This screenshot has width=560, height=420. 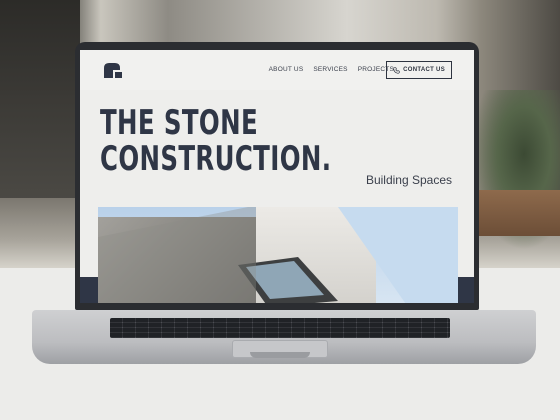 What do you see at coordinates (286, 69) in the screenshot?
I see `nav-about-us: ABOUT US` at bounding box center [286, 69].